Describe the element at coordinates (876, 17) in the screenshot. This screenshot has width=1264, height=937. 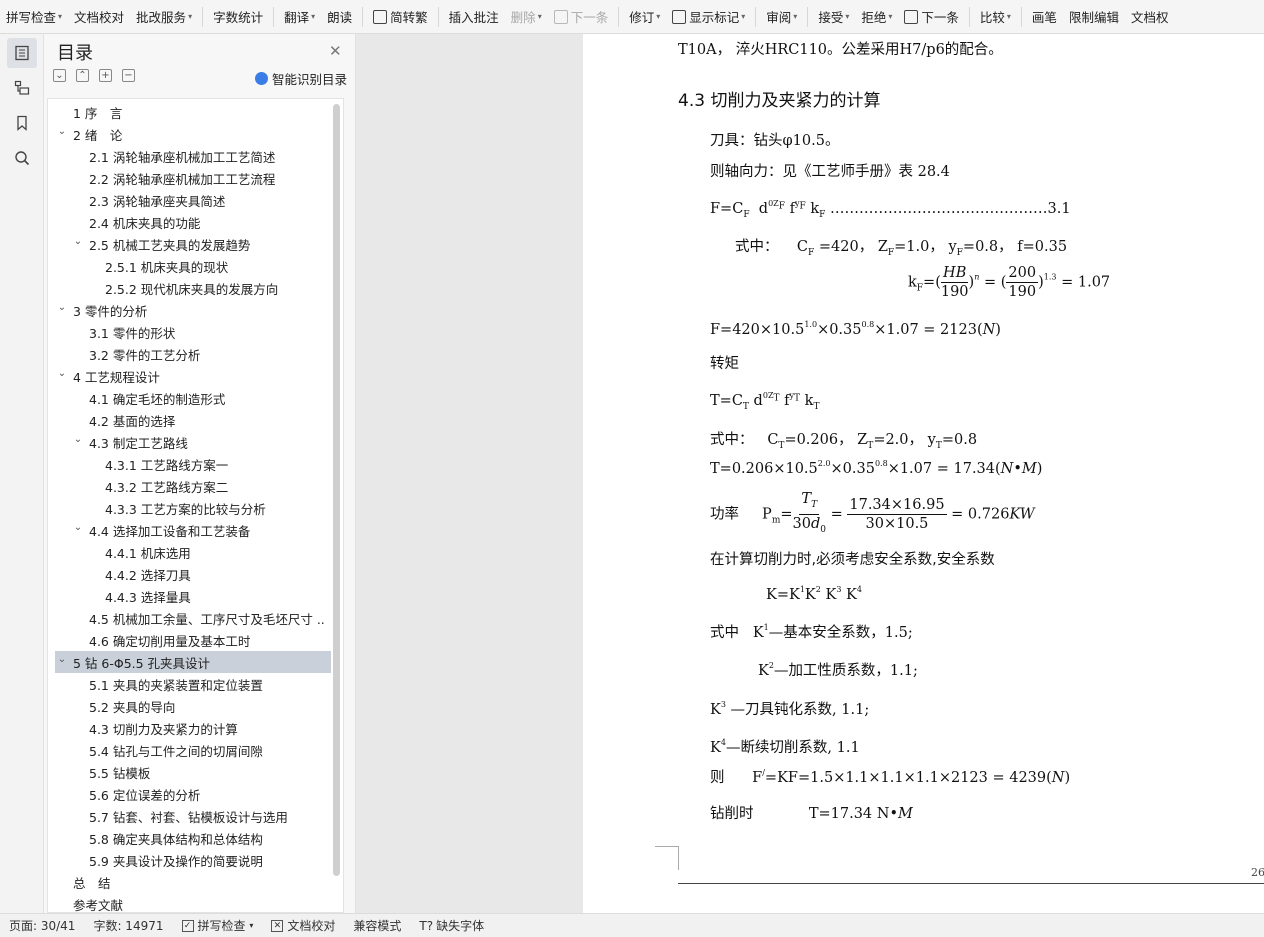
I see `toolbar-item: 拒绝 ▾` at that location.